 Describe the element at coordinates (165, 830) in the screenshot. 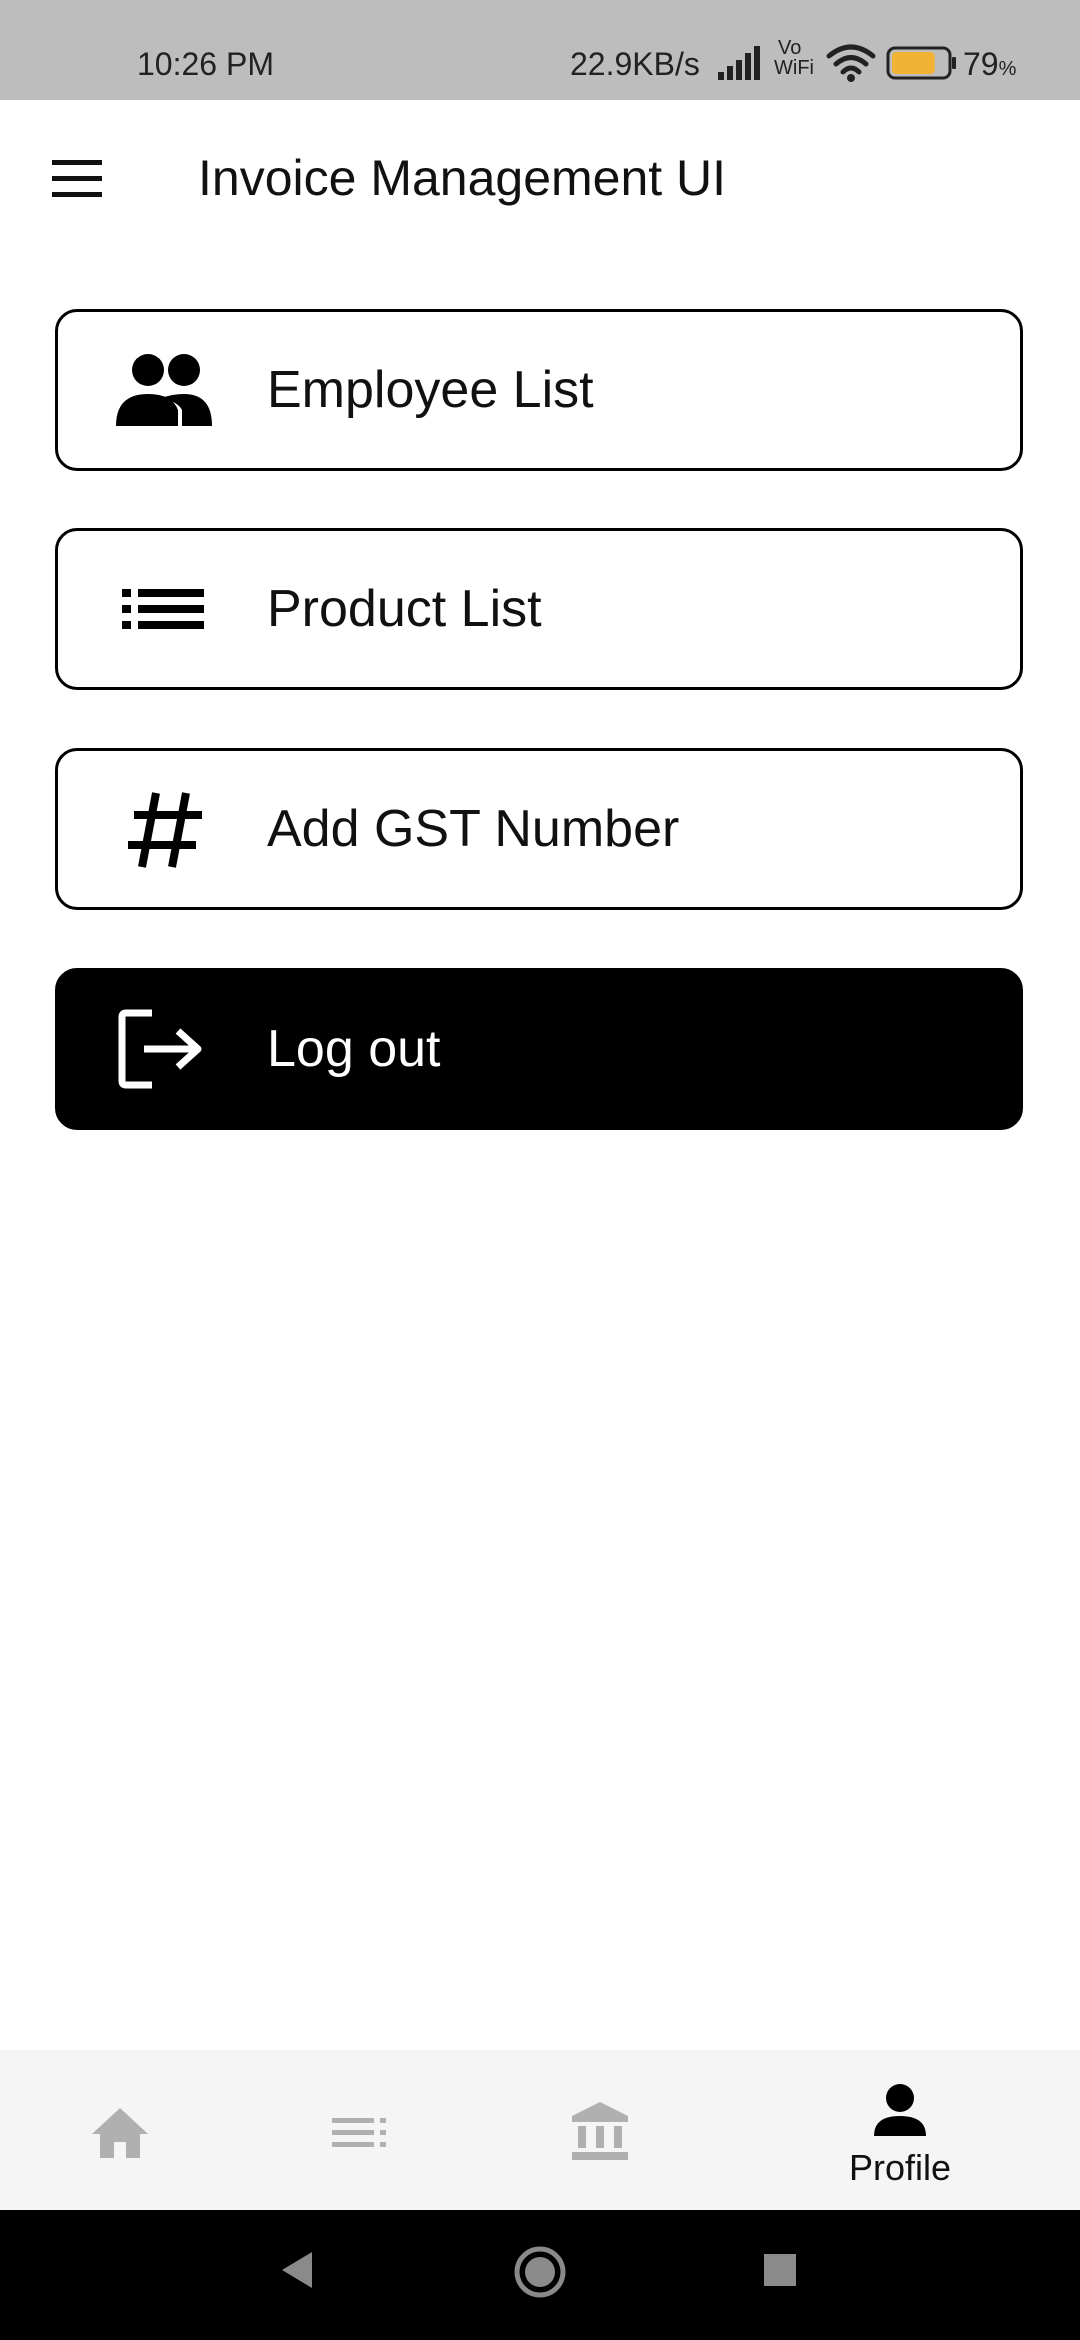

I see `hash-icon` at that location.